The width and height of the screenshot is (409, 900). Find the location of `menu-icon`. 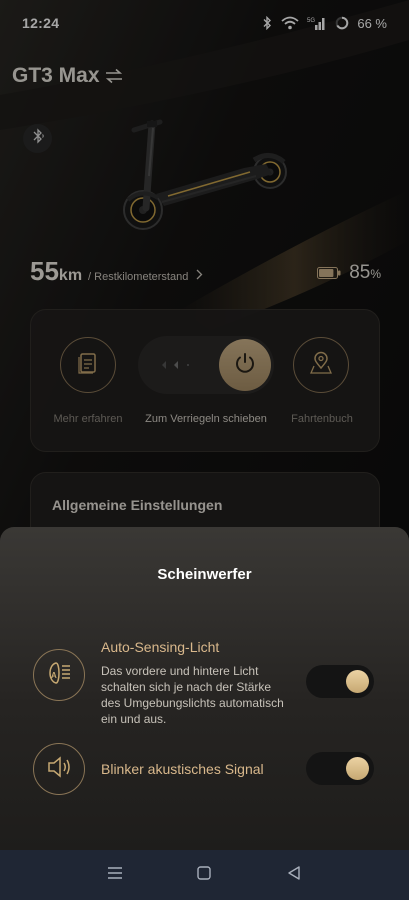

menu-icon is located at coordinates (115, 875).